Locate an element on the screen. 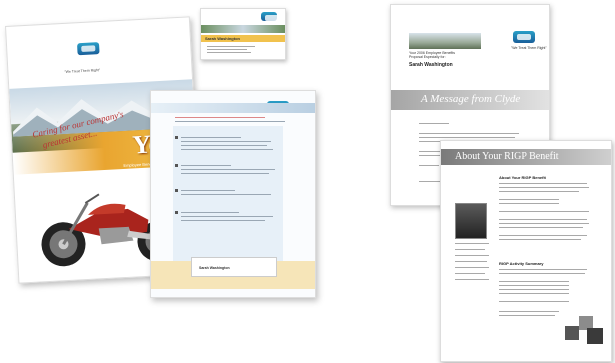 The width and height of the screenshot is (615, 363). employee-name: Sarah Washington is located at coordinates (431, 65).